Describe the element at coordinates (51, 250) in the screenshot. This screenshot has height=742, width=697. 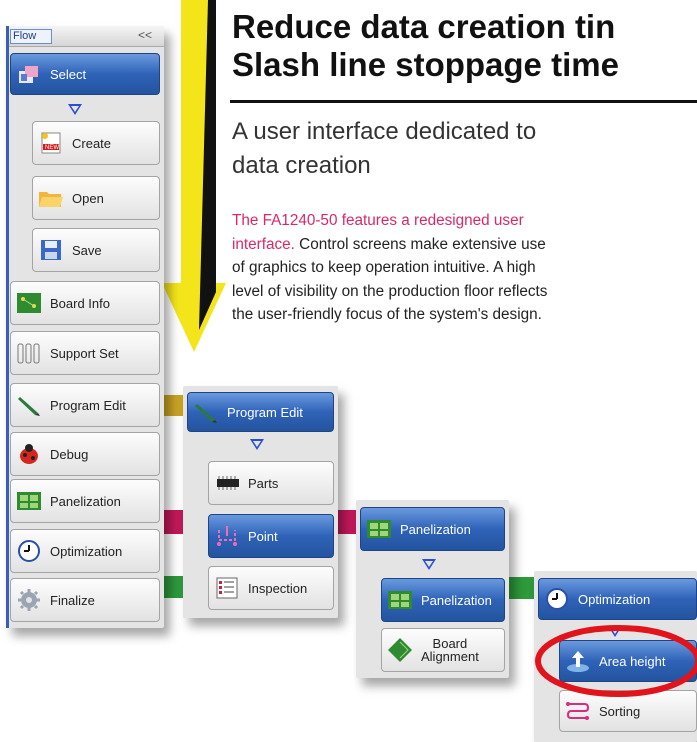
I see `floppy-disk-icon` at that location.